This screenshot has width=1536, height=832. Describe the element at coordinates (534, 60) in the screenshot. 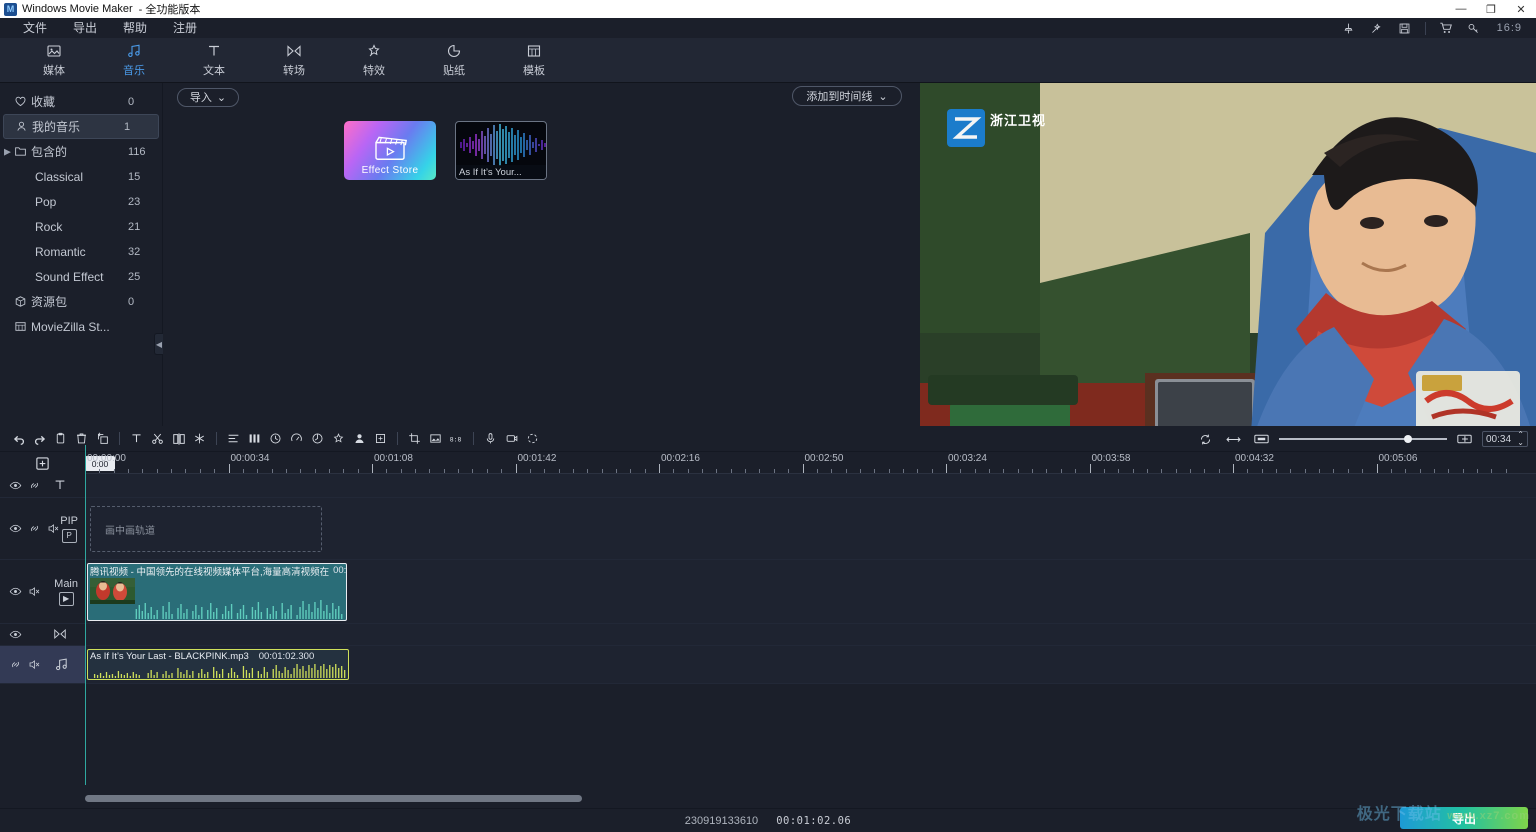

I see `tab-template: 模板` at that location.